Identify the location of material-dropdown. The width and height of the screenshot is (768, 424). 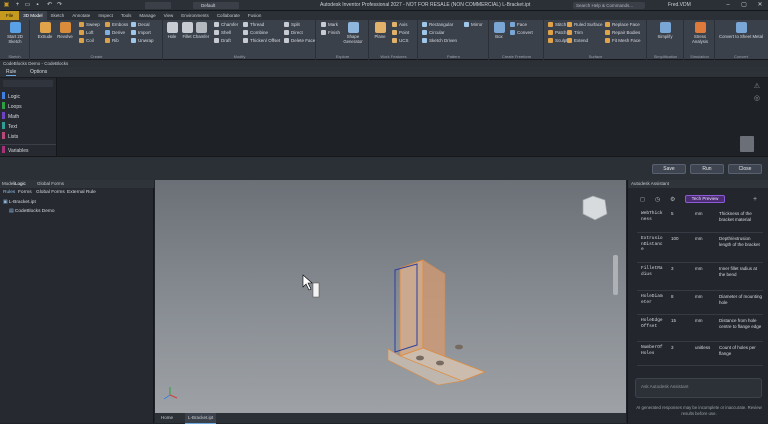
(158, 5).